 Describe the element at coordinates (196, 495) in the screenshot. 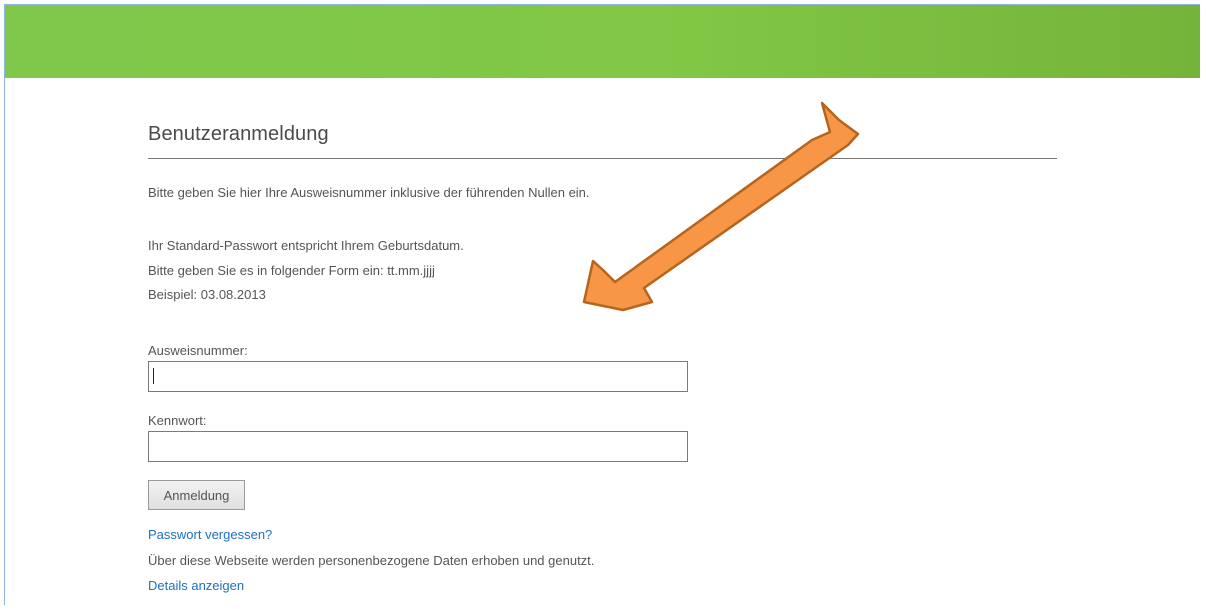

I see `login-button: Anmeldung` at that location.